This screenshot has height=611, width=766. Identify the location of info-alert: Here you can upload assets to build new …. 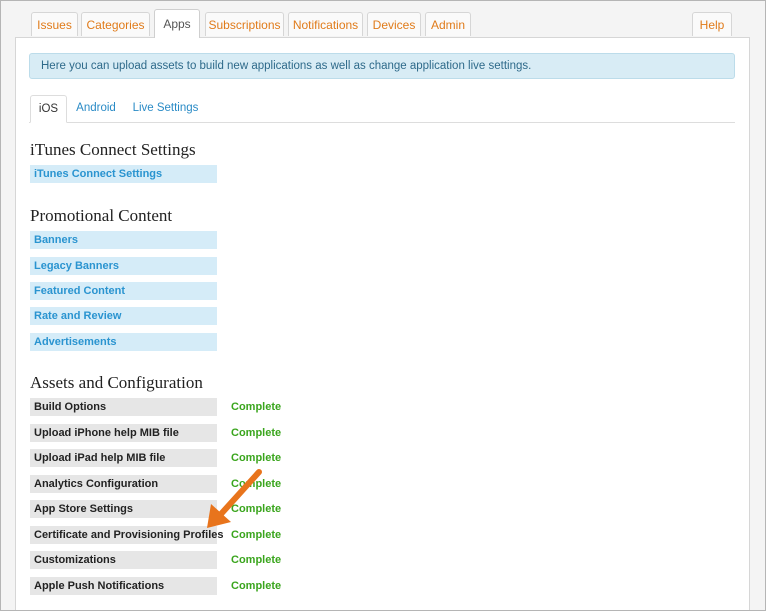
(382, 66).